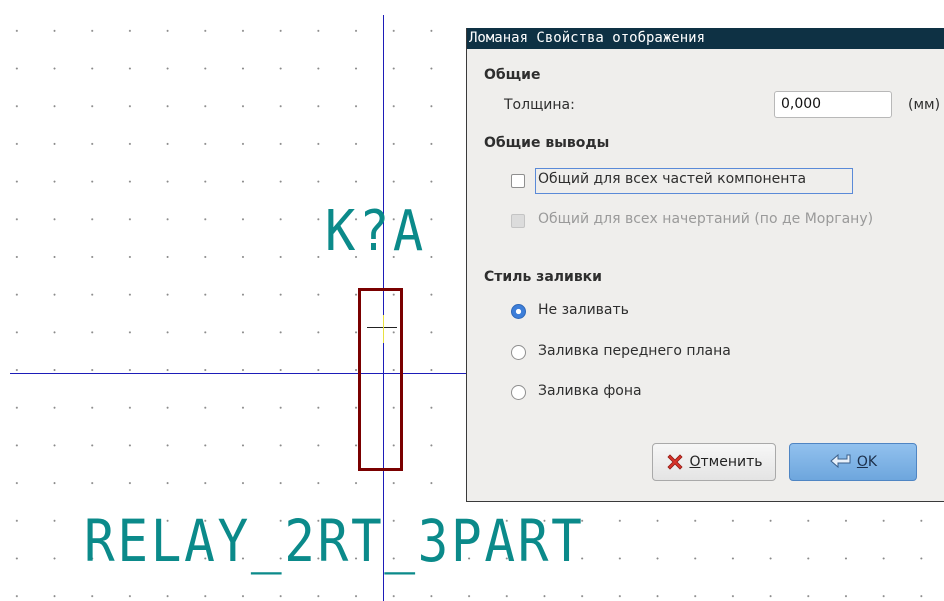 Image resolution: width=944 pixels, height=601 pixels. I want to click on ok-button-label: OK, so click(867, 462).